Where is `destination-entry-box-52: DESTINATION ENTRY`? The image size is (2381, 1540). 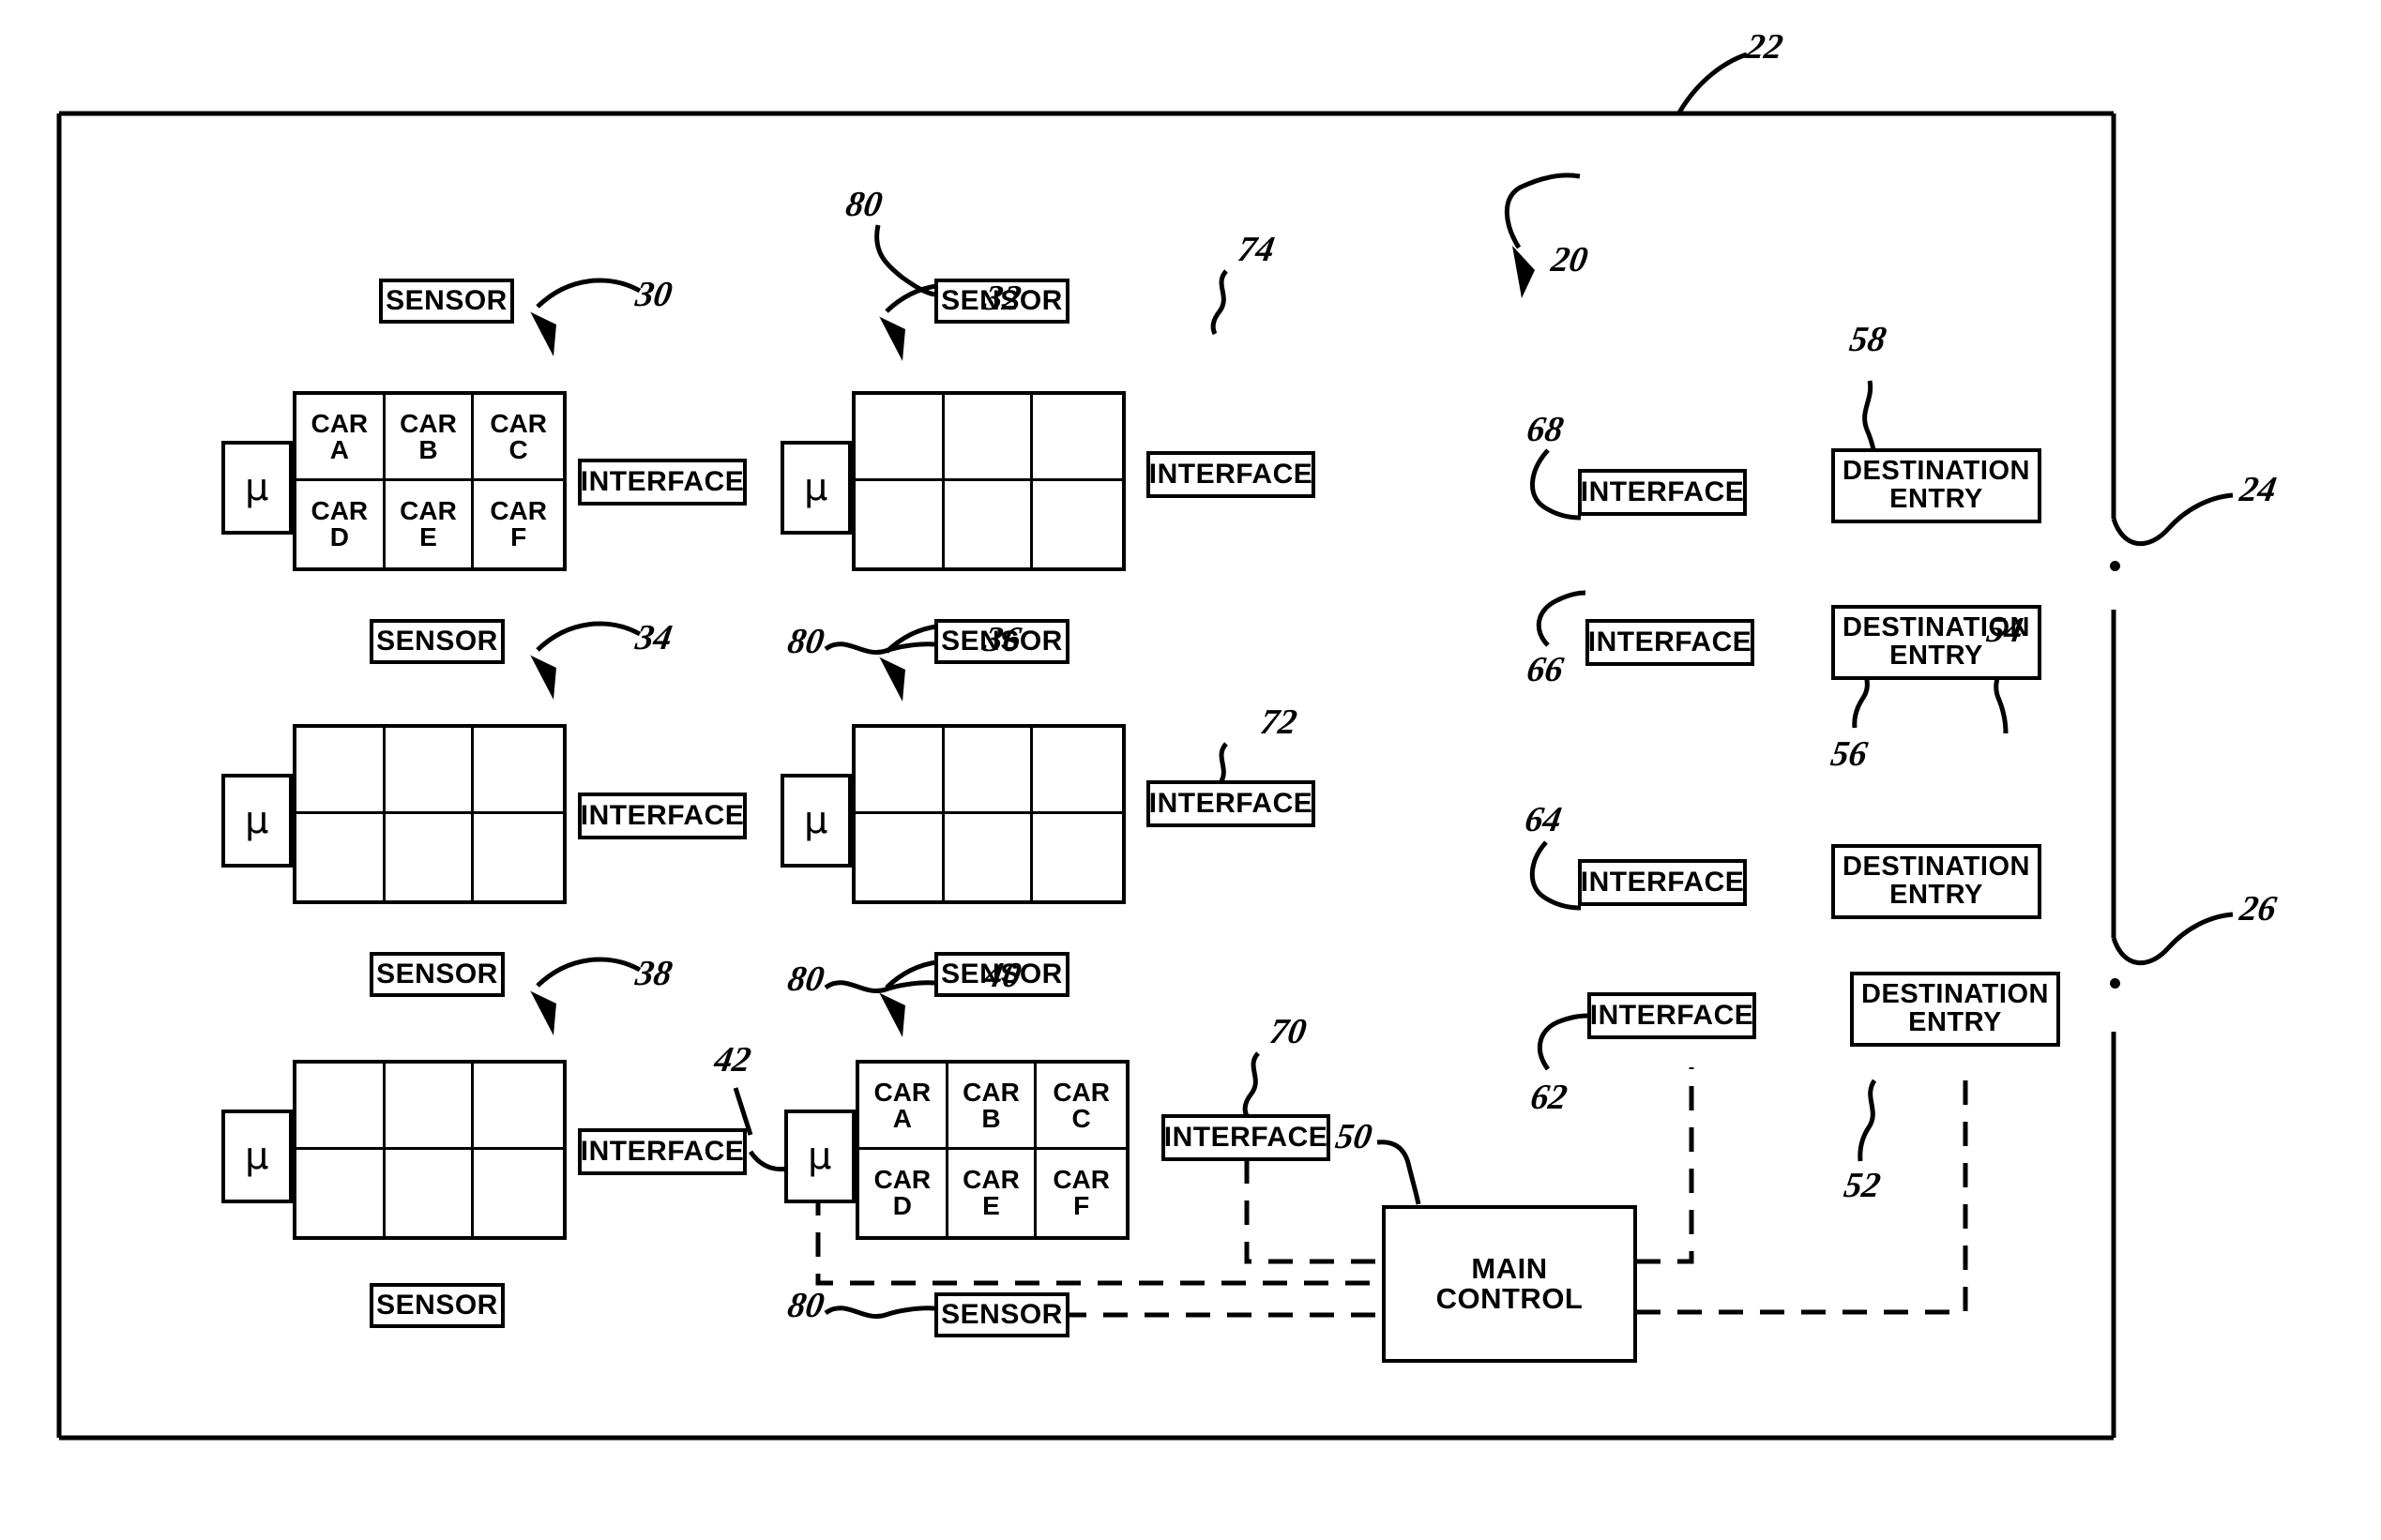
destination-entry-box-52: DESTINATION ENTRY is located at coordinates (1955, 1009).